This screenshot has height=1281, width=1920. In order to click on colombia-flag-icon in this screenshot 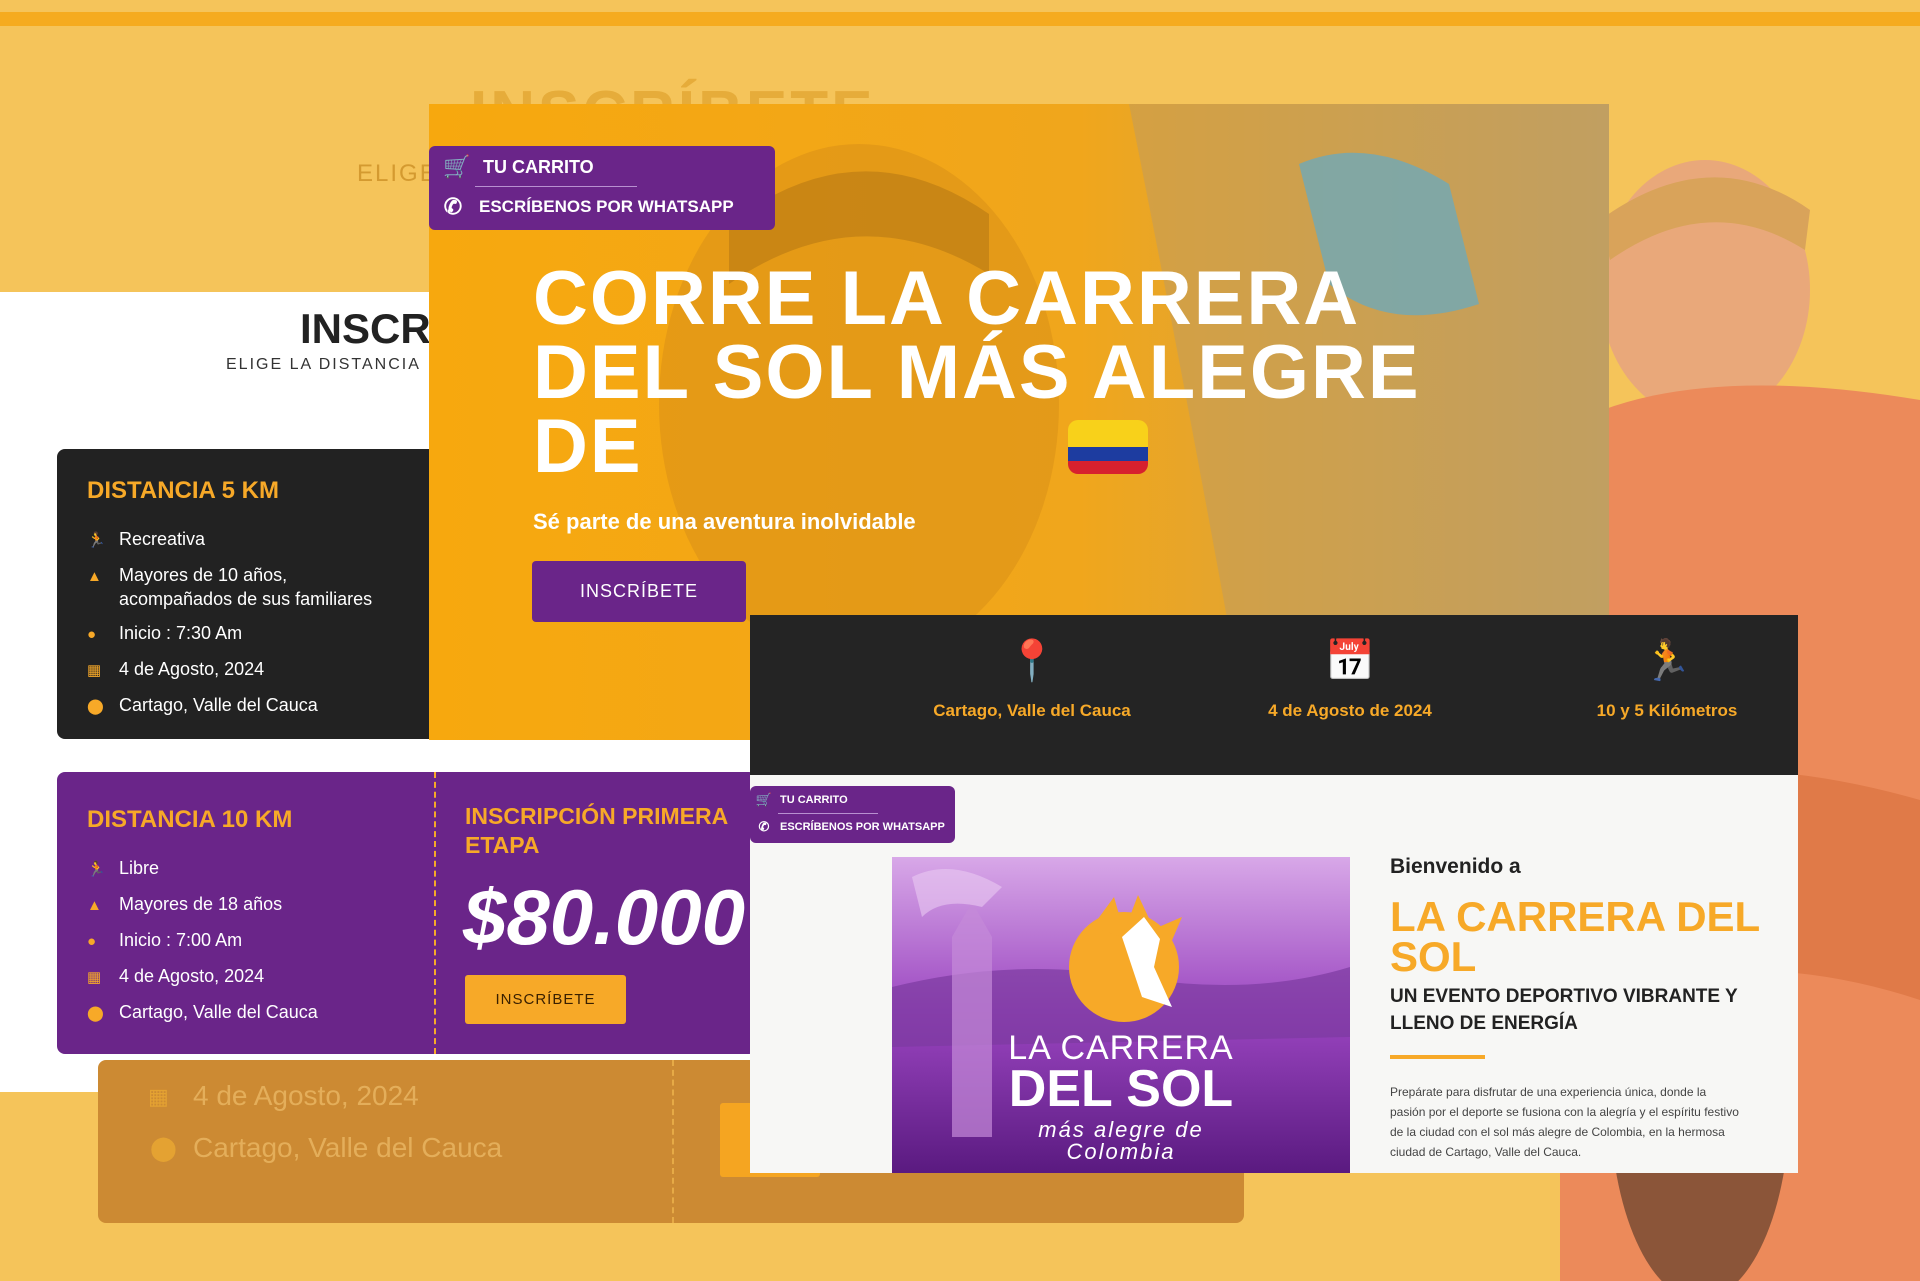, I will do `click(1108, 447)`.